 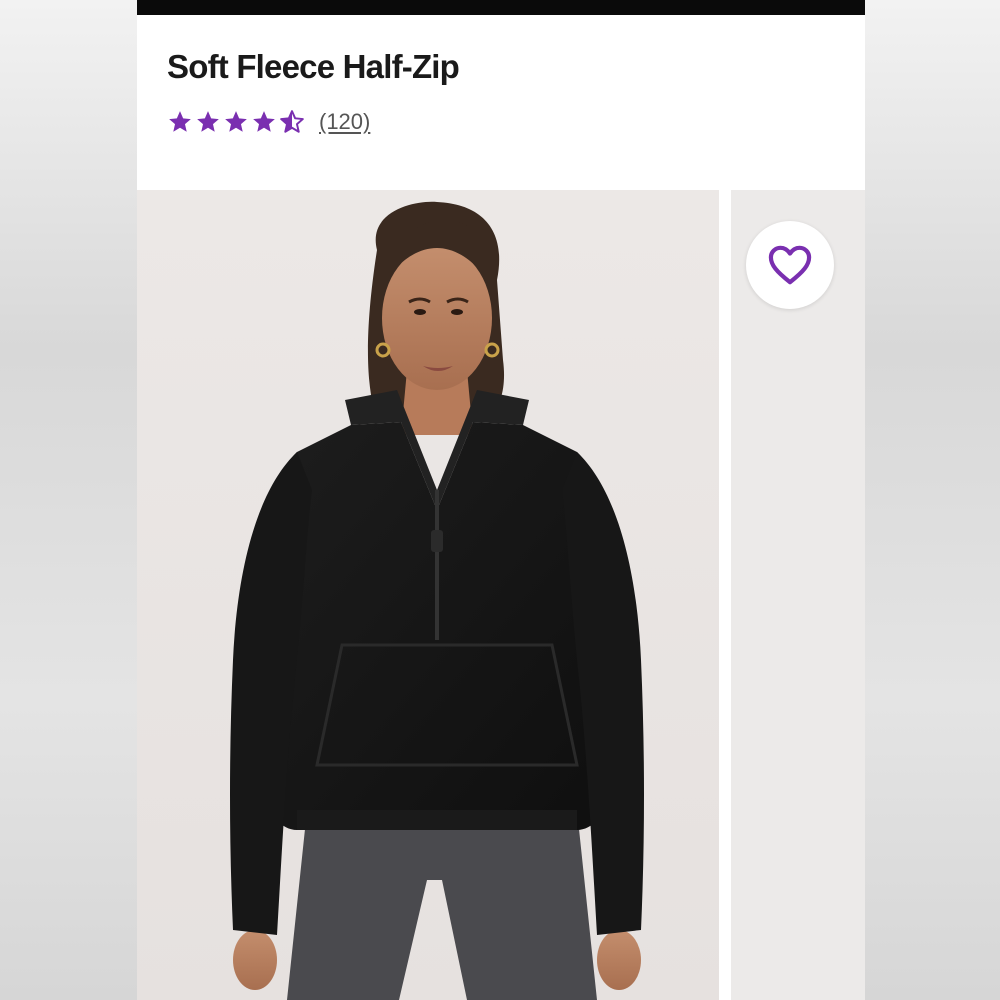 I want to click on heart-icon, so click(x=790, y=265).